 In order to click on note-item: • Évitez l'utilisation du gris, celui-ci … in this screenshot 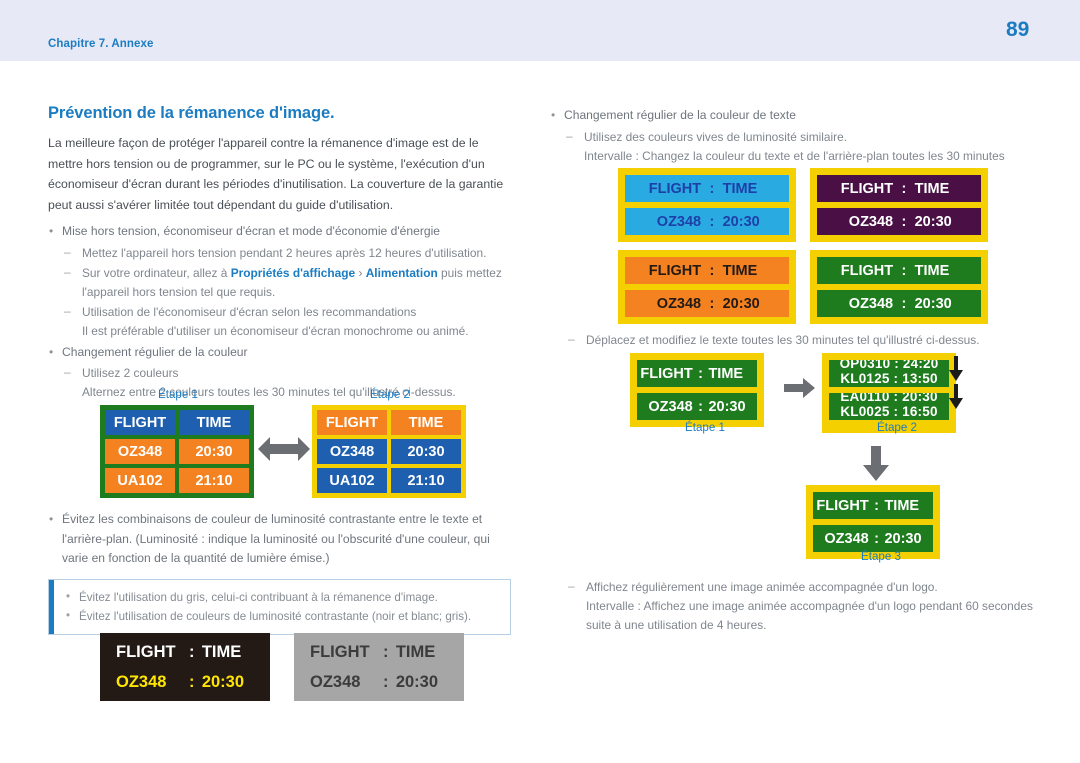, I will do `click(282, 597)`.